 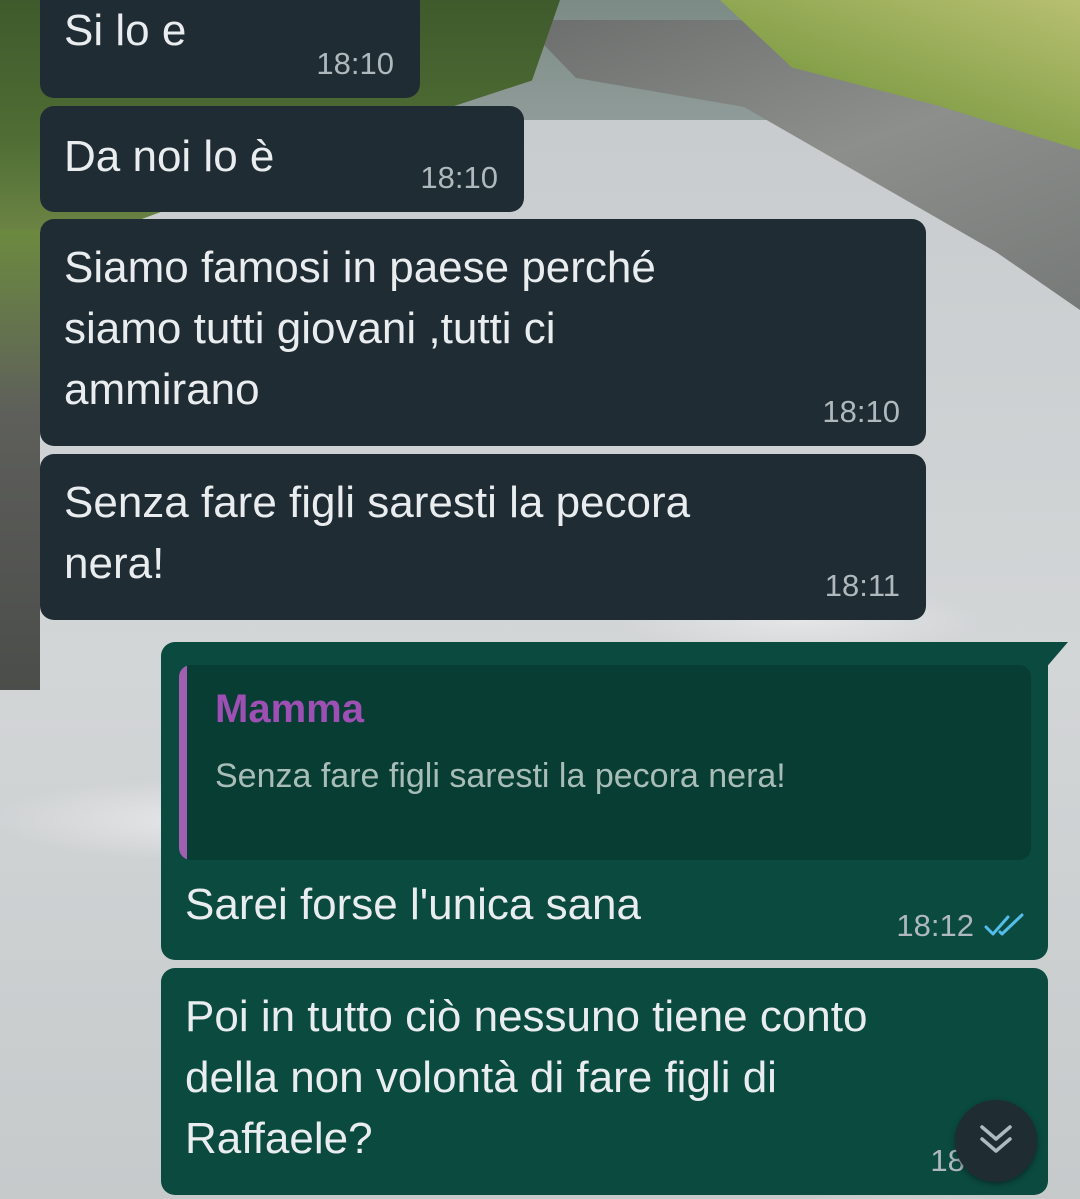 I want to click on quote-bar, so click(x=183, y=762).